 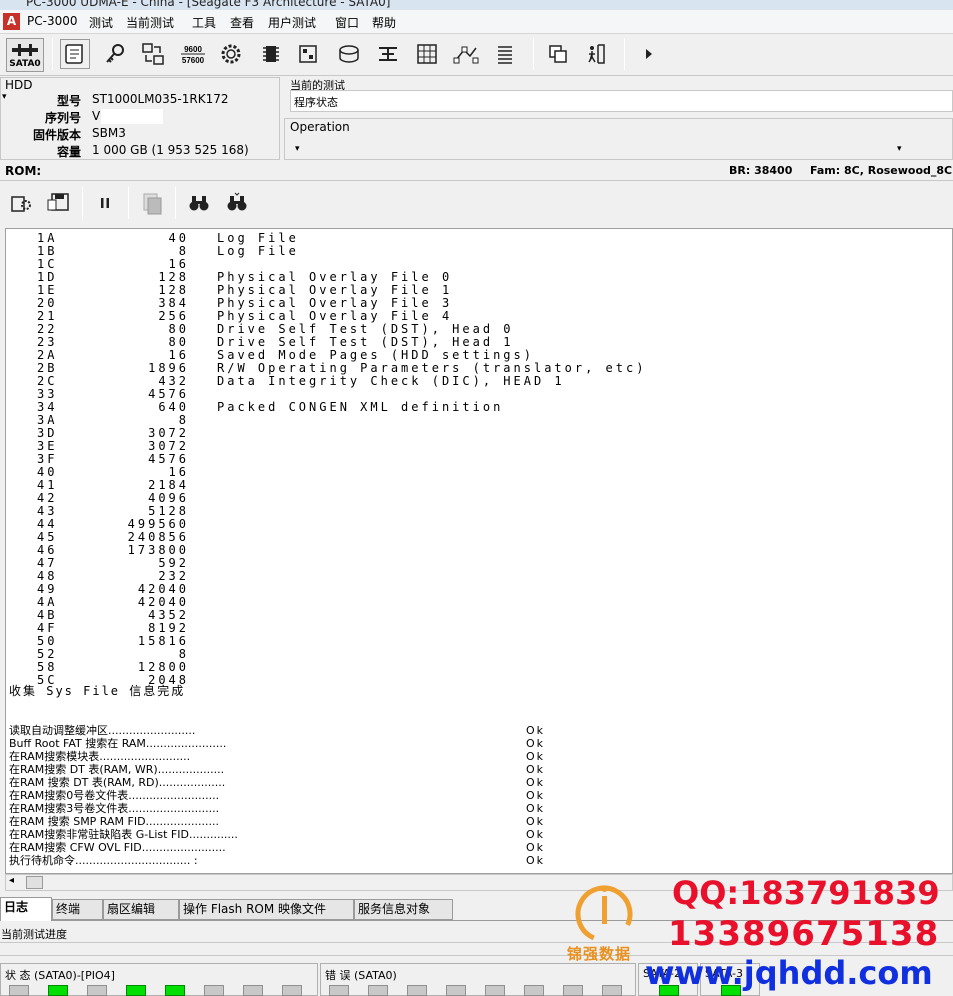 I want to click on module-settings-icon, so click(x=21, y=204).